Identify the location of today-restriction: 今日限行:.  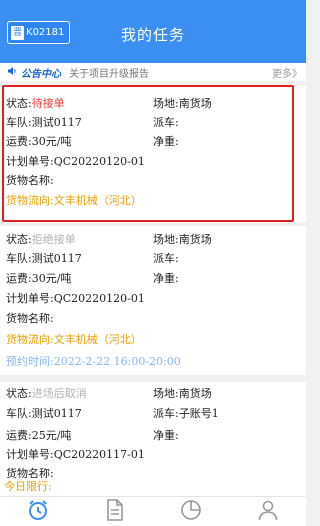
(153, 487).